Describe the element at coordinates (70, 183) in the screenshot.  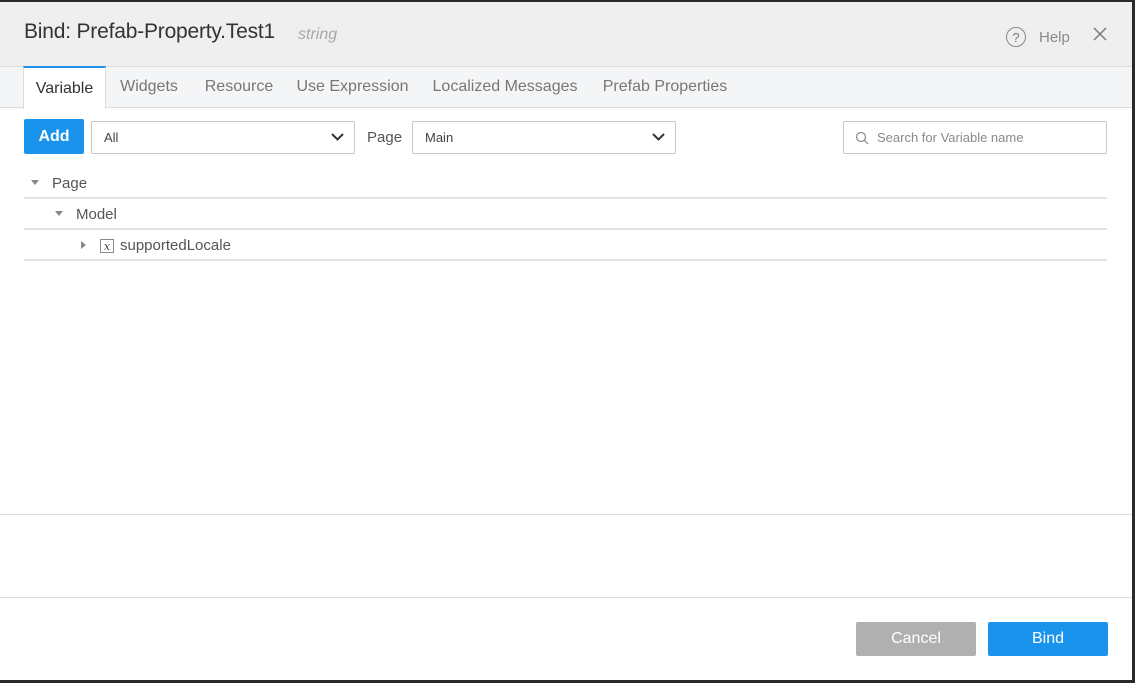
I see `tree-node-label: Page` at that location.